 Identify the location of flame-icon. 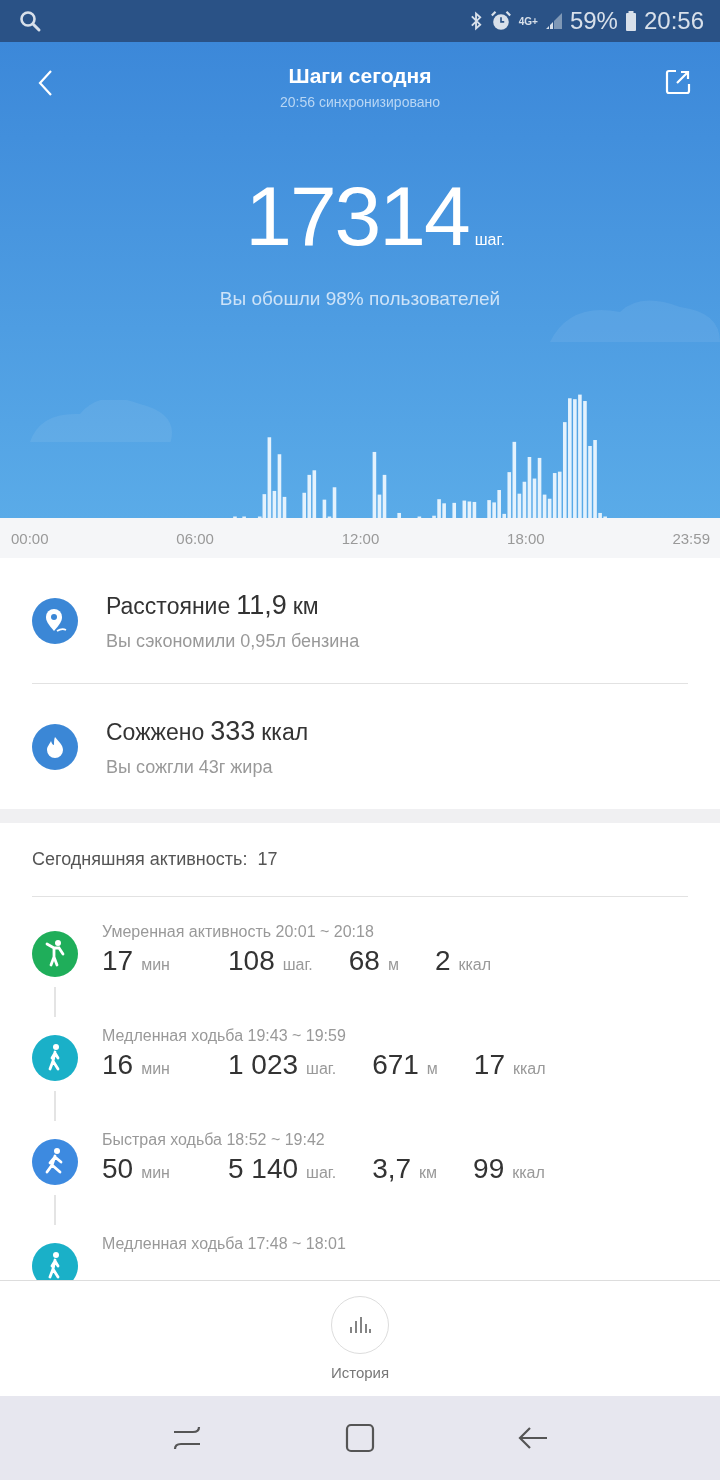
(55, 746).